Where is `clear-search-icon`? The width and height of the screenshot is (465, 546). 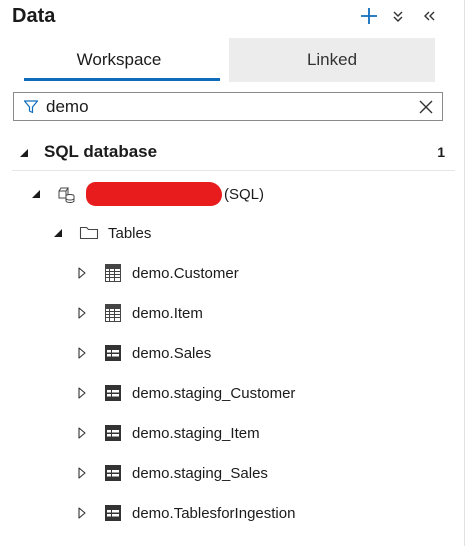 clear-search-icon is located at coordinates (426, 109).